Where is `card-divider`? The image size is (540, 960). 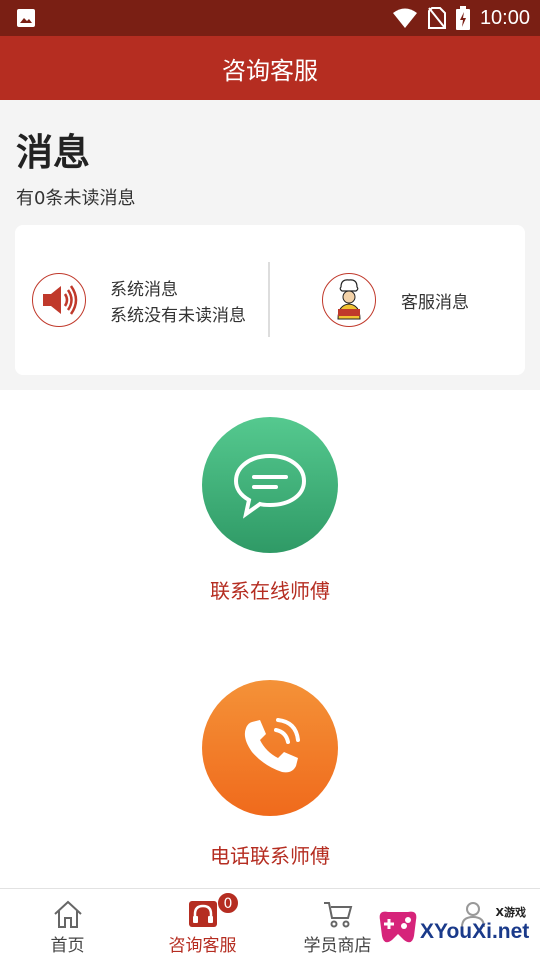 card-divider is located at coordinates (269, 299).